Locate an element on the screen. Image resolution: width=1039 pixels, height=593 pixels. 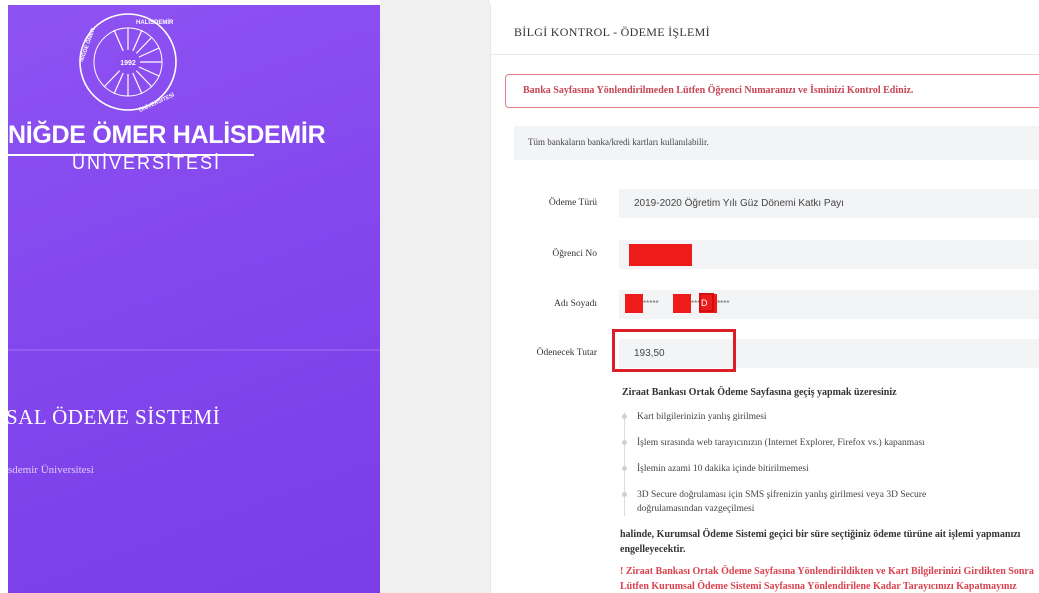
system-subtitle: sdemir Üniversitesi is located at coordinates (51, 470).